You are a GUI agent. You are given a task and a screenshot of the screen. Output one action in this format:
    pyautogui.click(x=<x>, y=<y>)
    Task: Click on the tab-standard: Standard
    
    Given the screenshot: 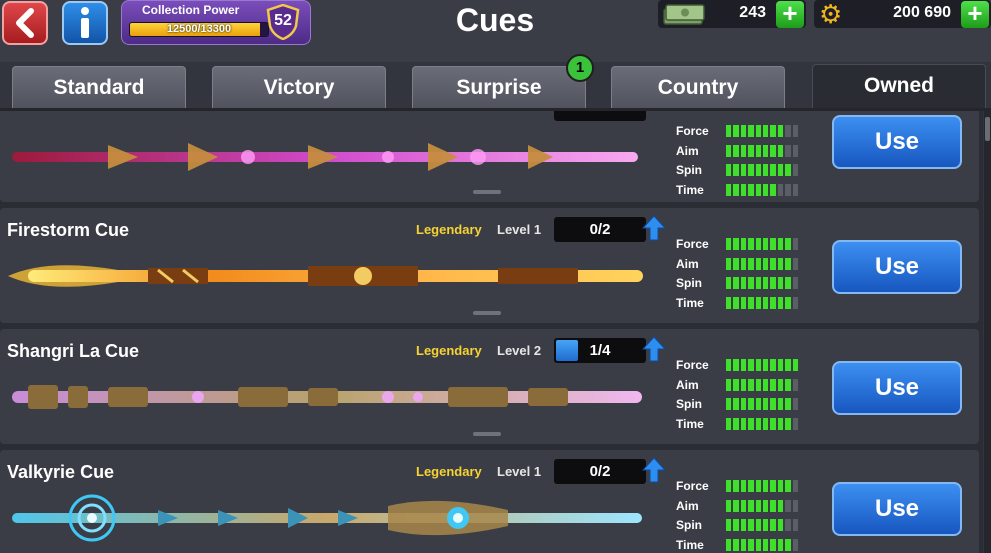 What is the action you would take?
    pyautogui.click(x=99, y=87)
    